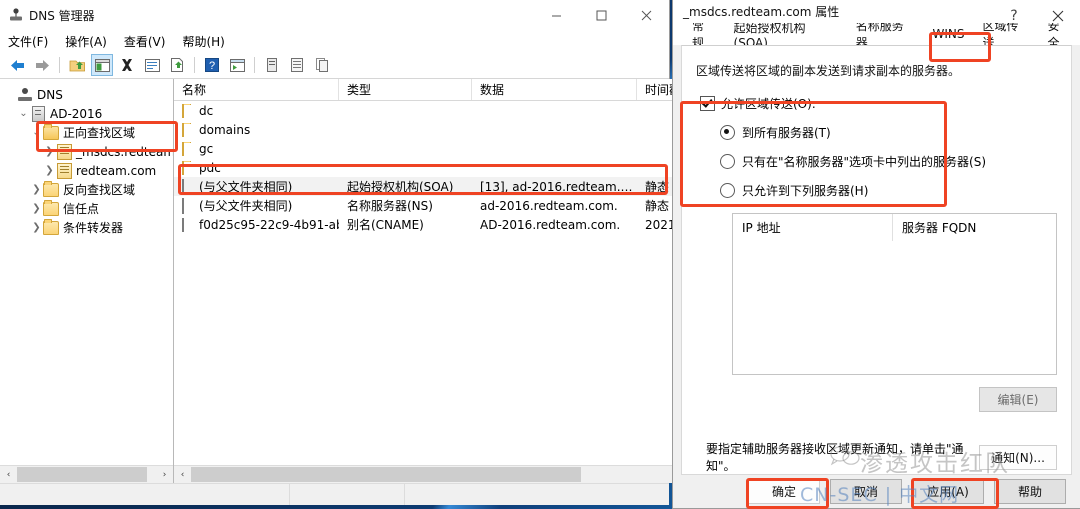 Image resolution: width=1080 pixels, height=509 pixels. What do you see at coordinates (786, 35) in the screenshot?
I see `tab-1: 起始授权机构(SOA)` at bounding box center [786, 35].